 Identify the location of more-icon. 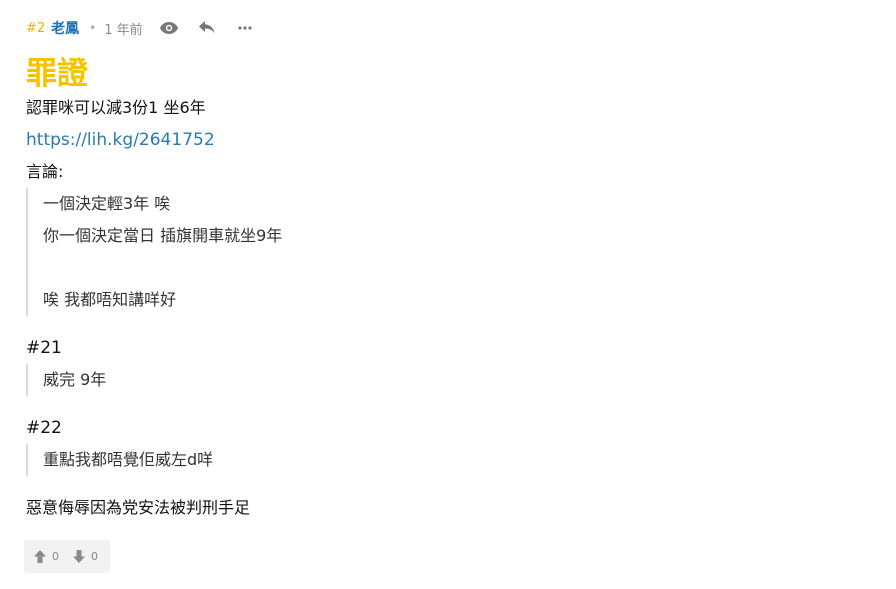
(245, 28).